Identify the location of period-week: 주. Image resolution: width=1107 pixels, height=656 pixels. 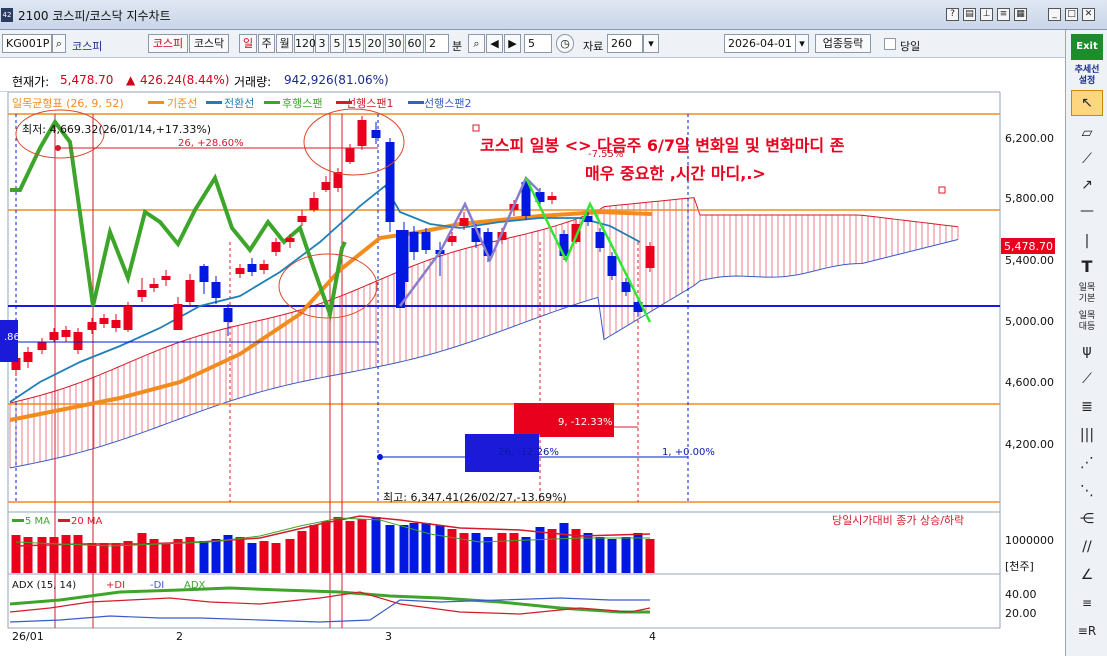
(266, 43).